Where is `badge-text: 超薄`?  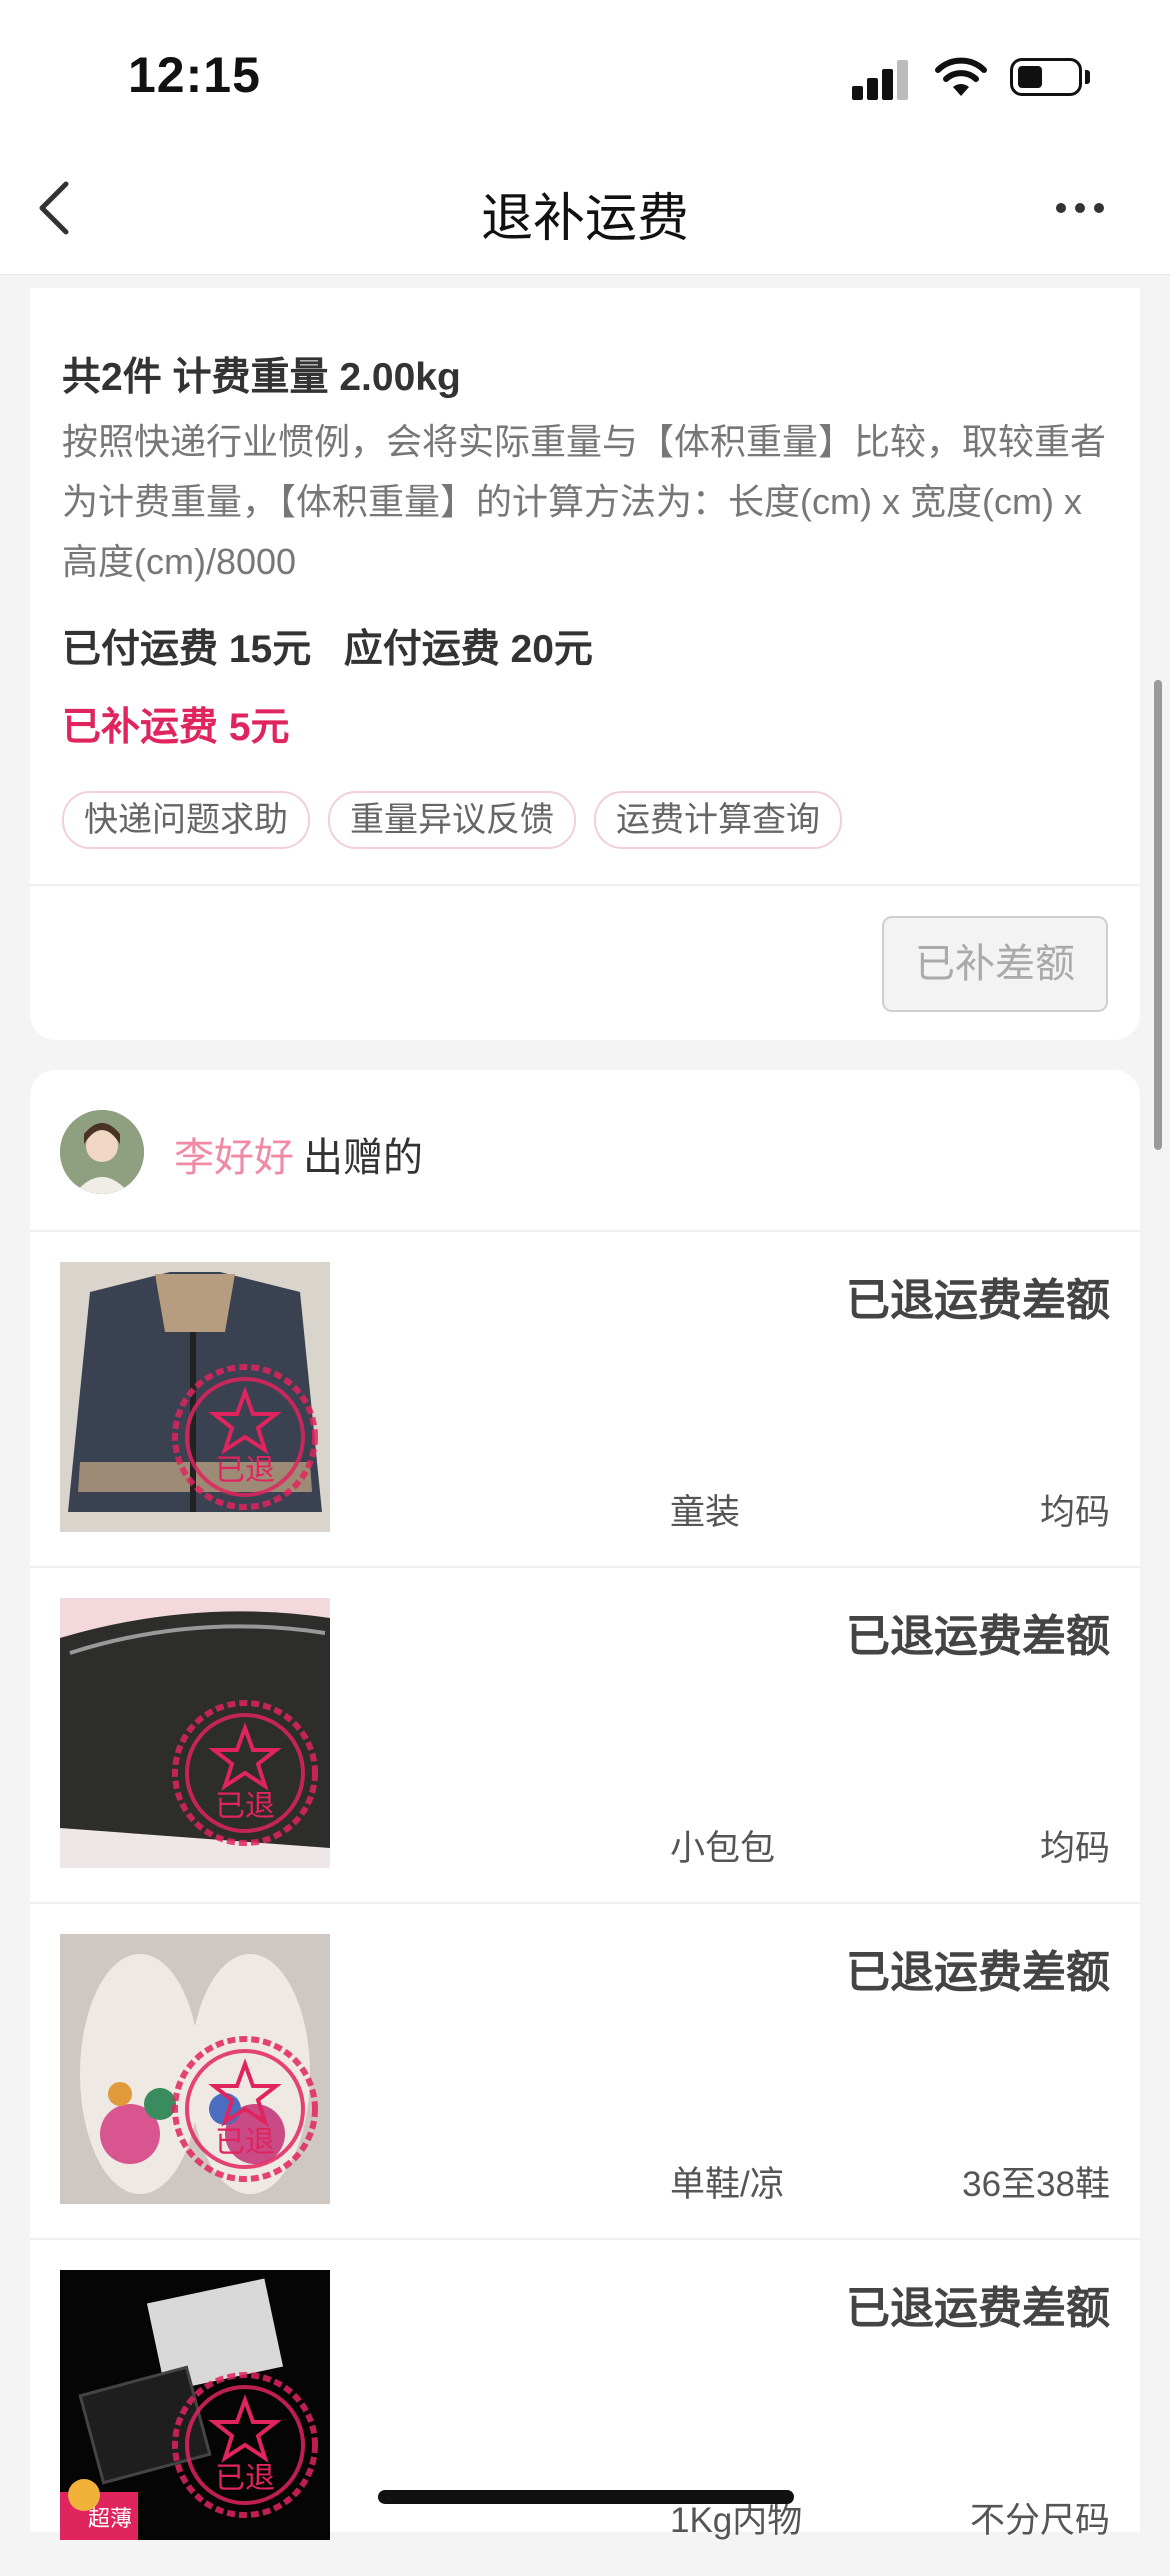
badge-text: 超薄 is located at coordinates (110, 2519).